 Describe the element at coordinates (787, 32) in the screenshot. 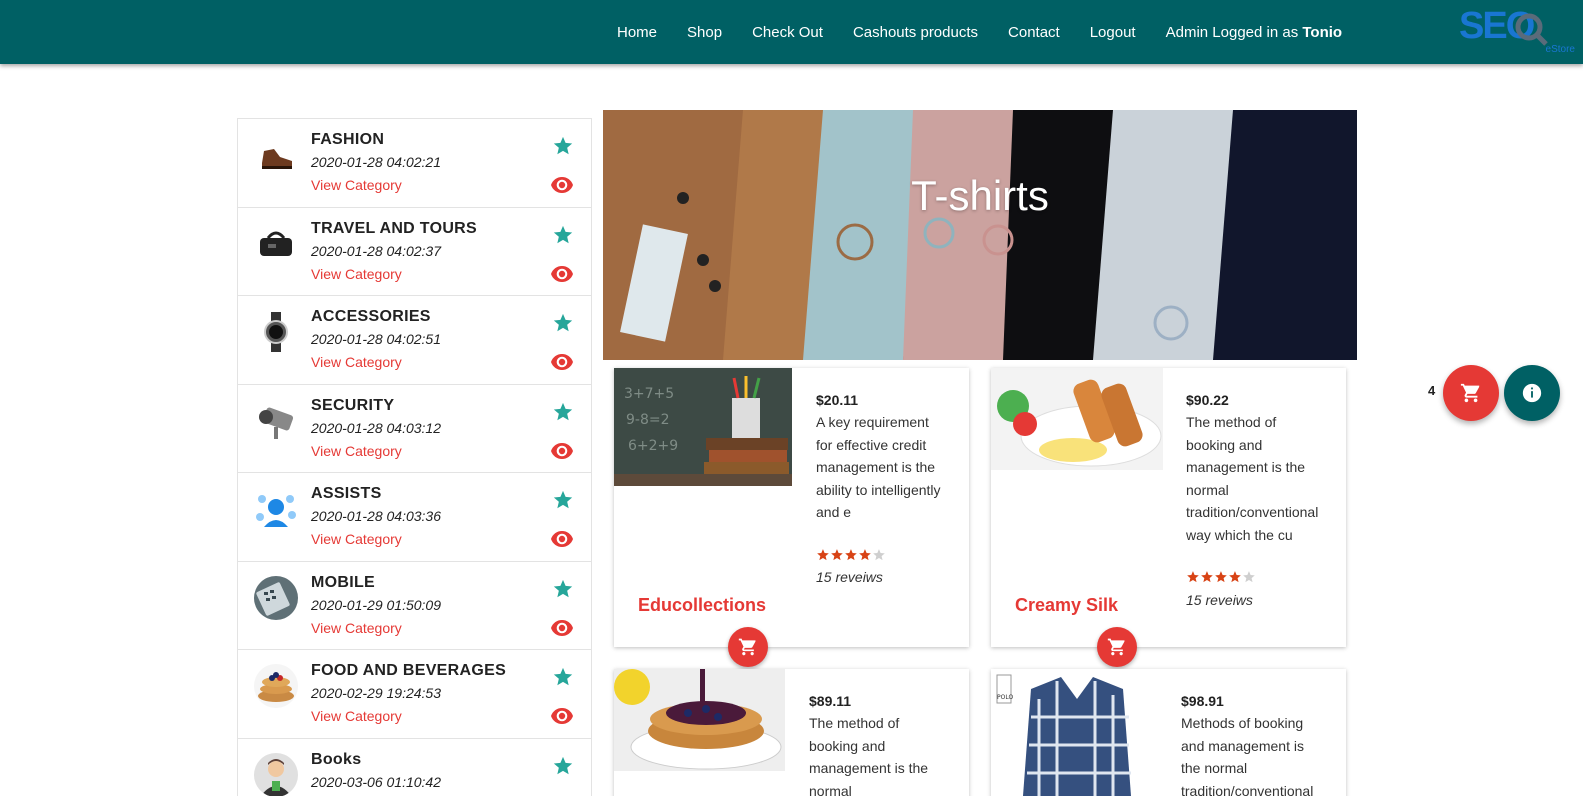

I see `nav-checkout: Check Out` at that location.